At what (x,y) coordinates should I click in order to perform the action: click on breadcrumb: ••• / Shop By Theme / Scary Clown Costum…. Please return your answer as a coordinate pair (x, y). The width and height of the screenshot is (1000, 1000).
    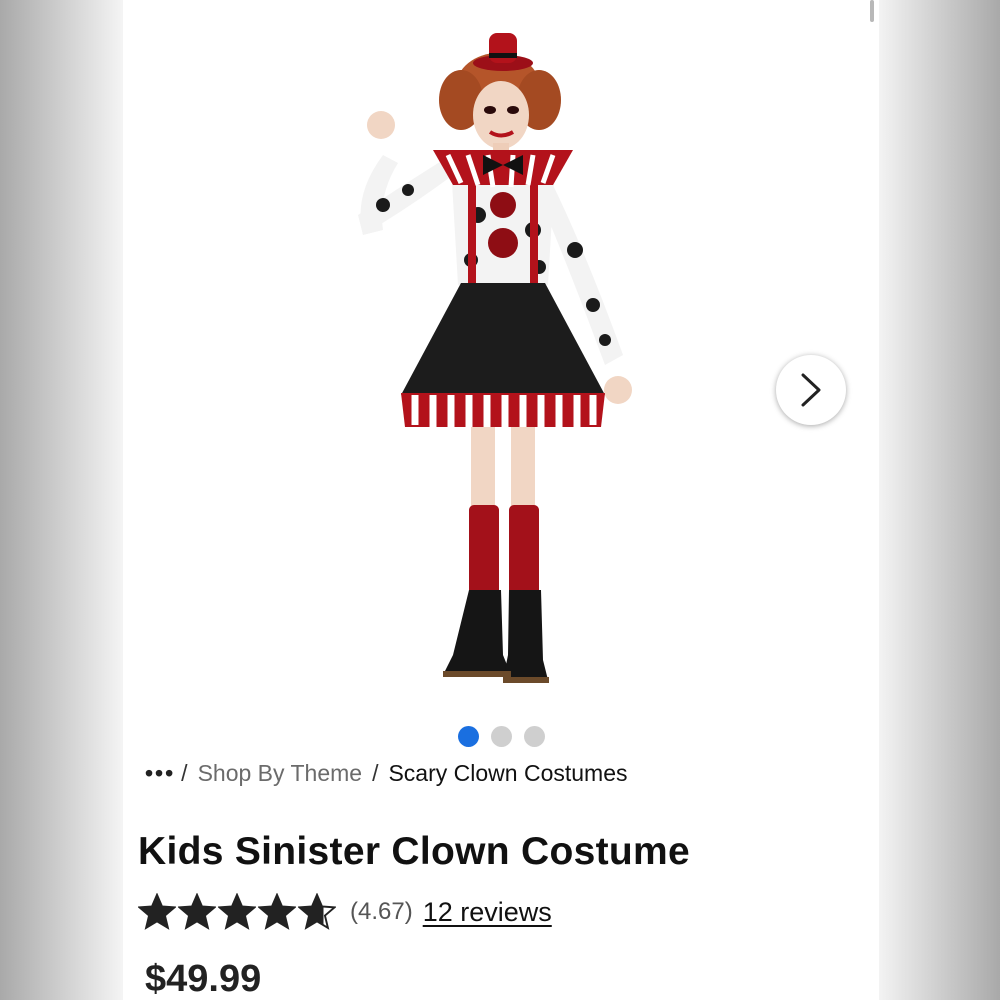
    Looking at the image, I should click on (386, 773).